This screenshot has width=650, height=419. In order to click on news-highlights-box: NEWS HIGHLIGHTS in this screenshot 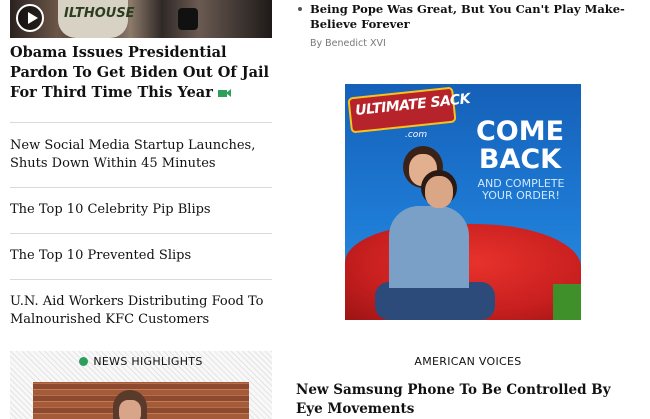, I will do `click(141, 385)`.